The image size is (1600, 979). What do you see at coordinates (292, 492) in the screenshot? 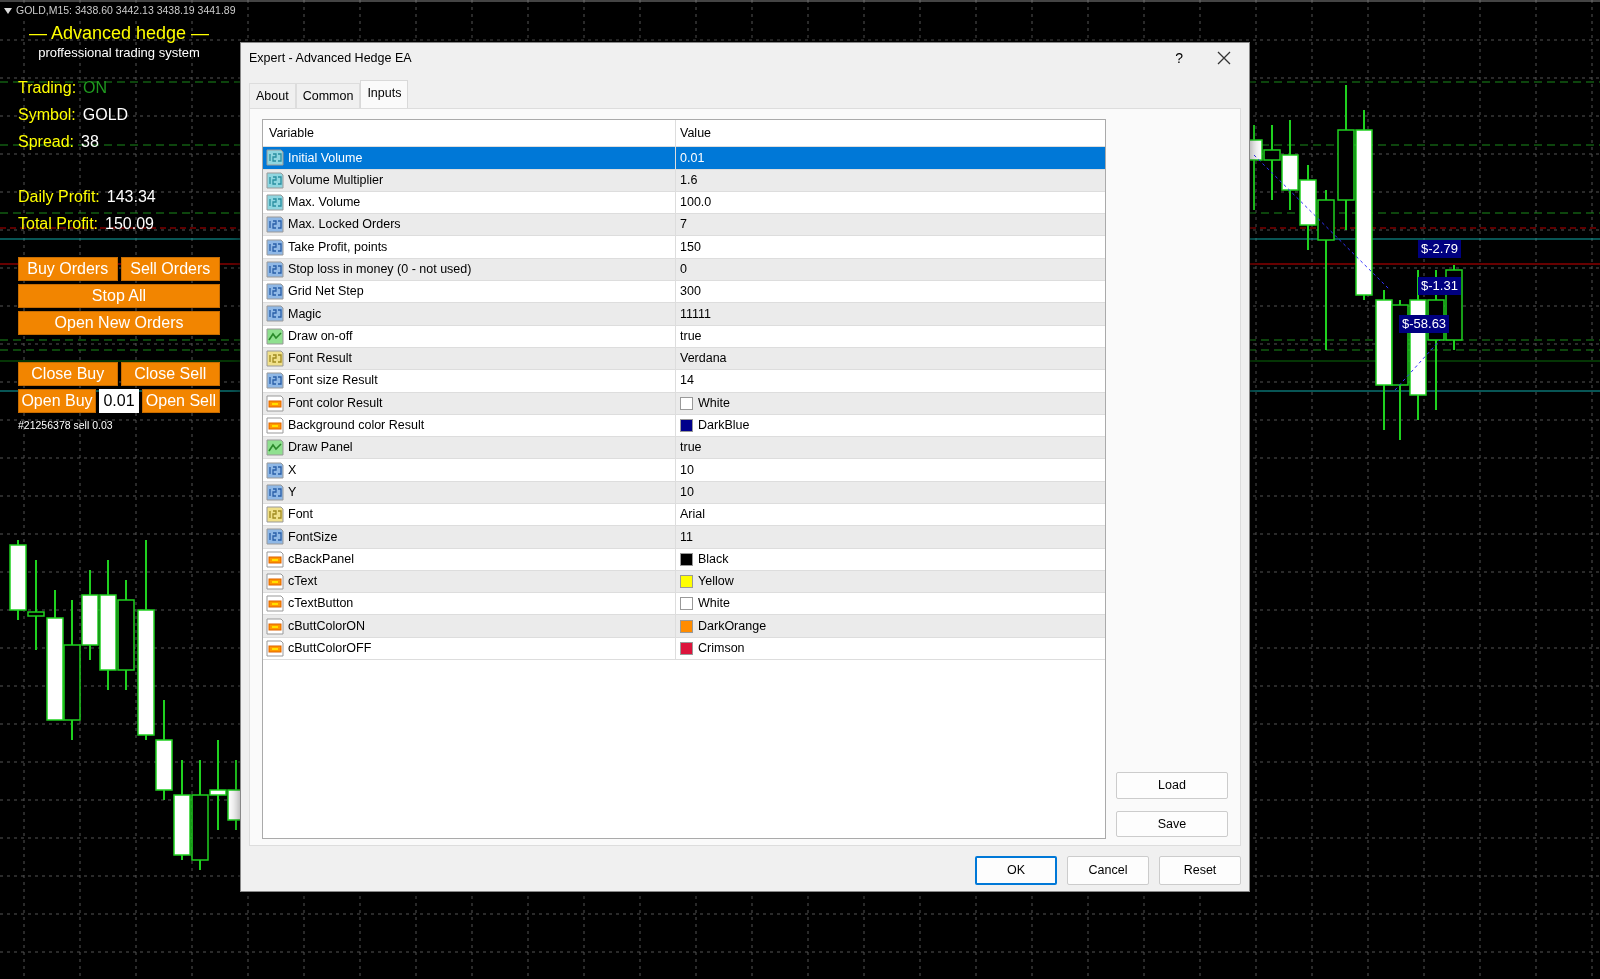
I see `variable-name: Y` at bounding box center [292, 492].